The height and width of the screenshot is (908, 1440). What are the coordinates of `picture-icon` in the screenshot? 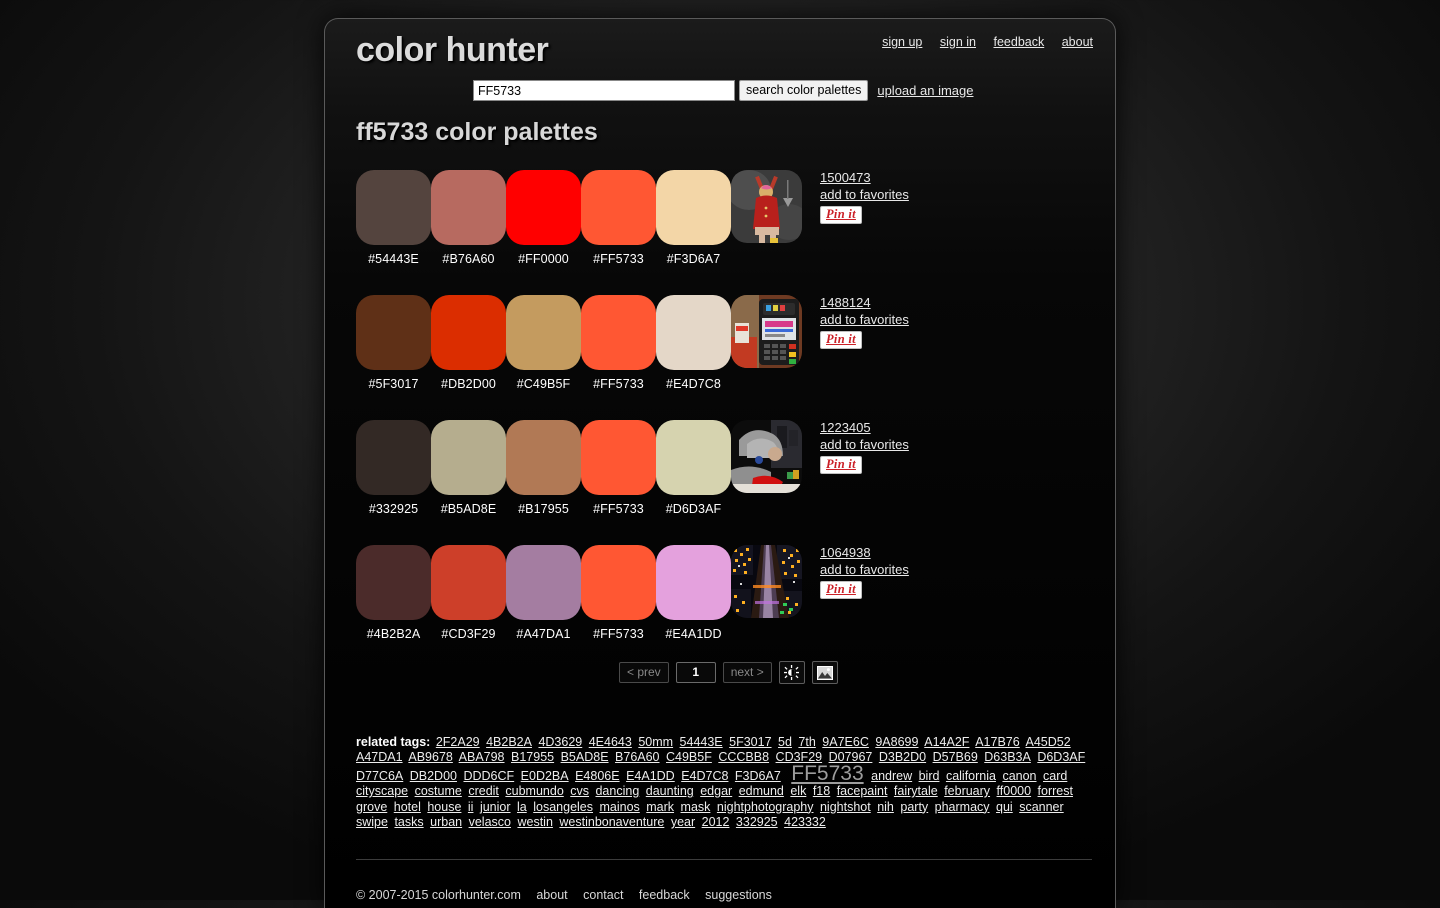 It's located at (824, 672).